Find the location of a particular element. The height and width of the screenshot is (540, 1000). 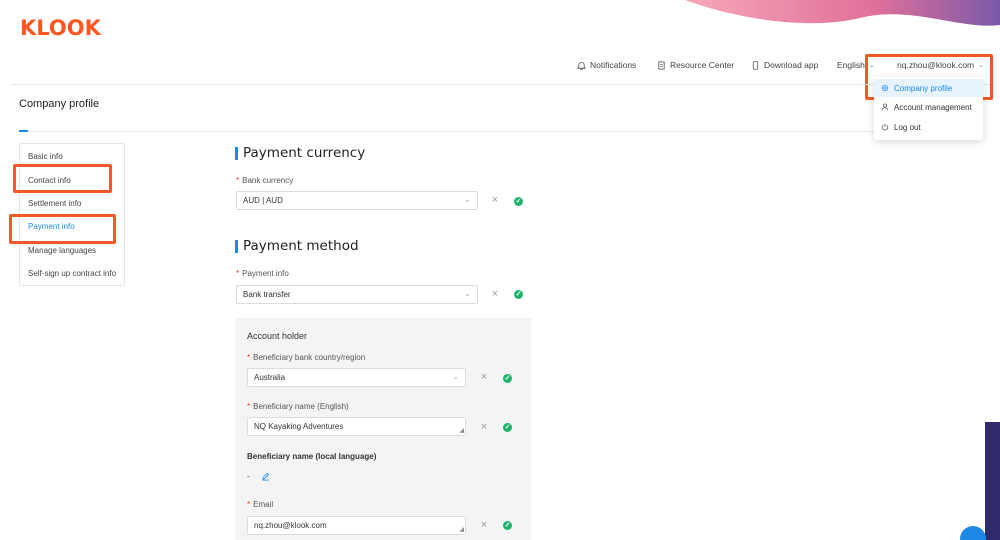

phone-icon is located at coordinates (755, 65).